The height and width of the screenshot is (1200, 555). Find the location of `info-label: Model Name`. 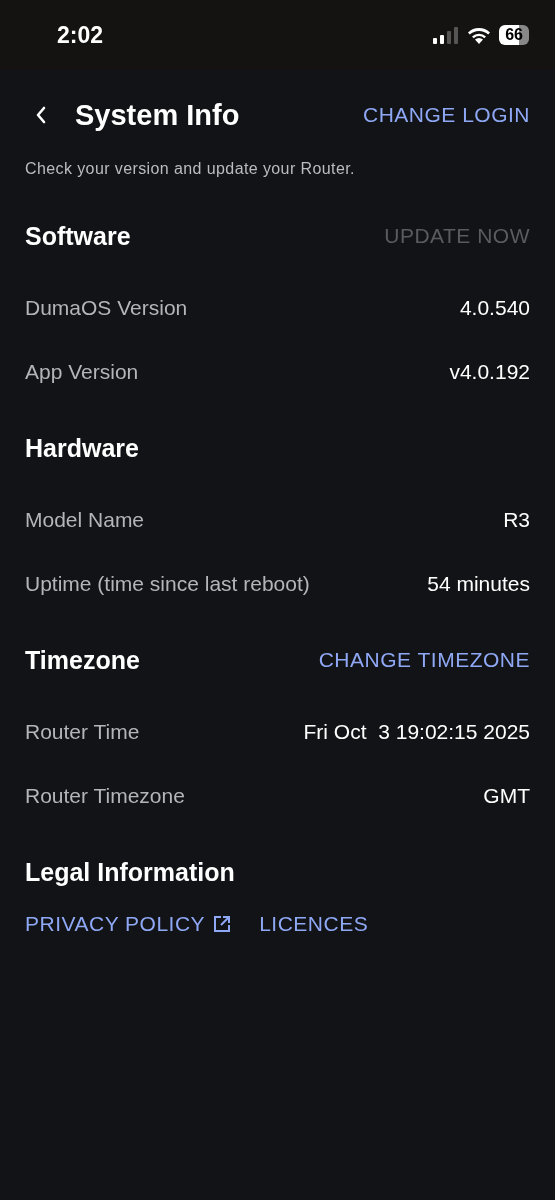

info-label: Model Name is located at coordinates (85, 520).